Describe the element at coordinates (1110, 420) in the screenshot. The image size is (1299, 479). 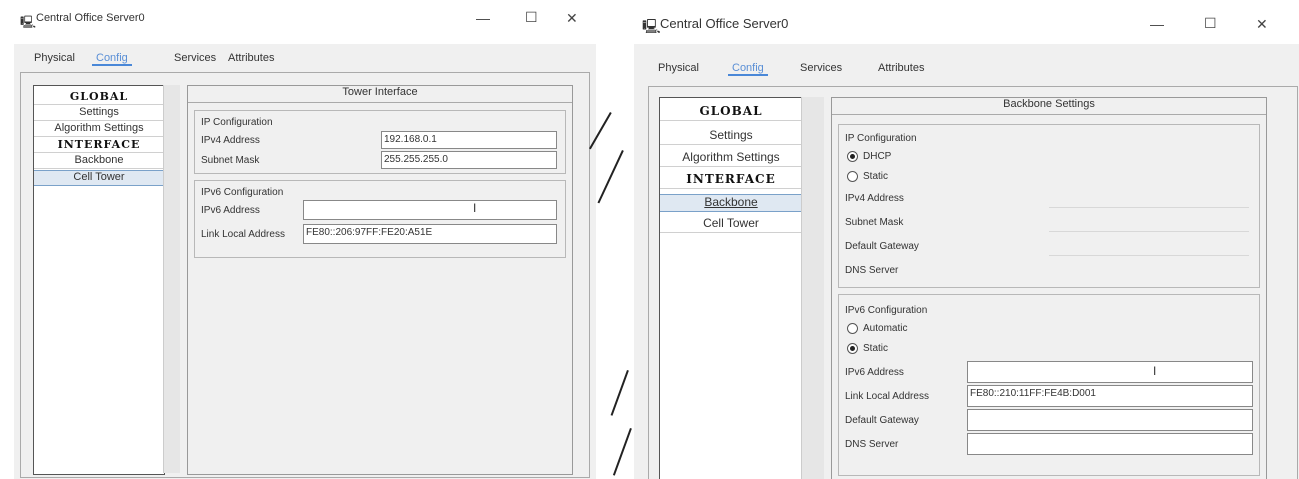
I see `ipv6-gateway-field` at that location.